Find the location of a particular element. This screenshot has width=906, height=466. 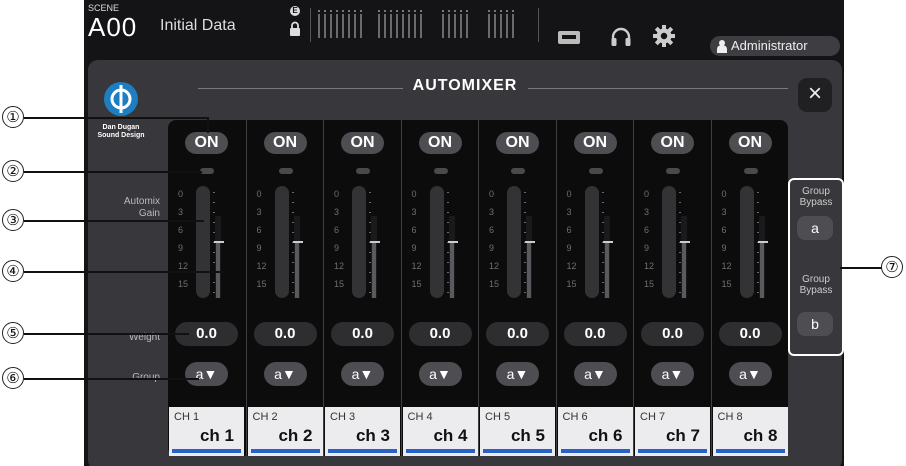

group-bypass-label-b: Group Bypass is located at coordinates (816, 285).